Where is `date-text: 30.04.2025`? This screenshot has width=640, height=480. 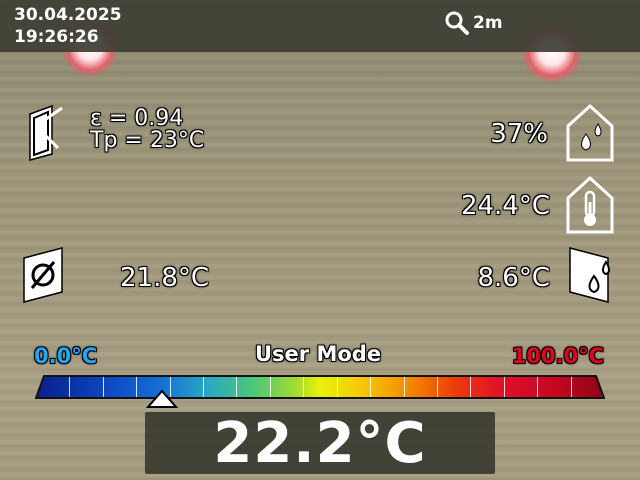
date-text: 30.04.2025 is located at coordinates (68, 15).